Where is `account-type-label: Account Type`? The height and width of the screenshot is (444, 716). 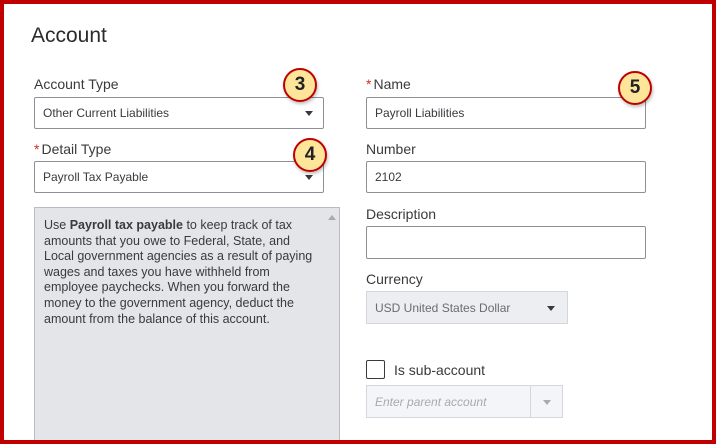
account-type-label: Account Type is located at coordinates (76, 84).